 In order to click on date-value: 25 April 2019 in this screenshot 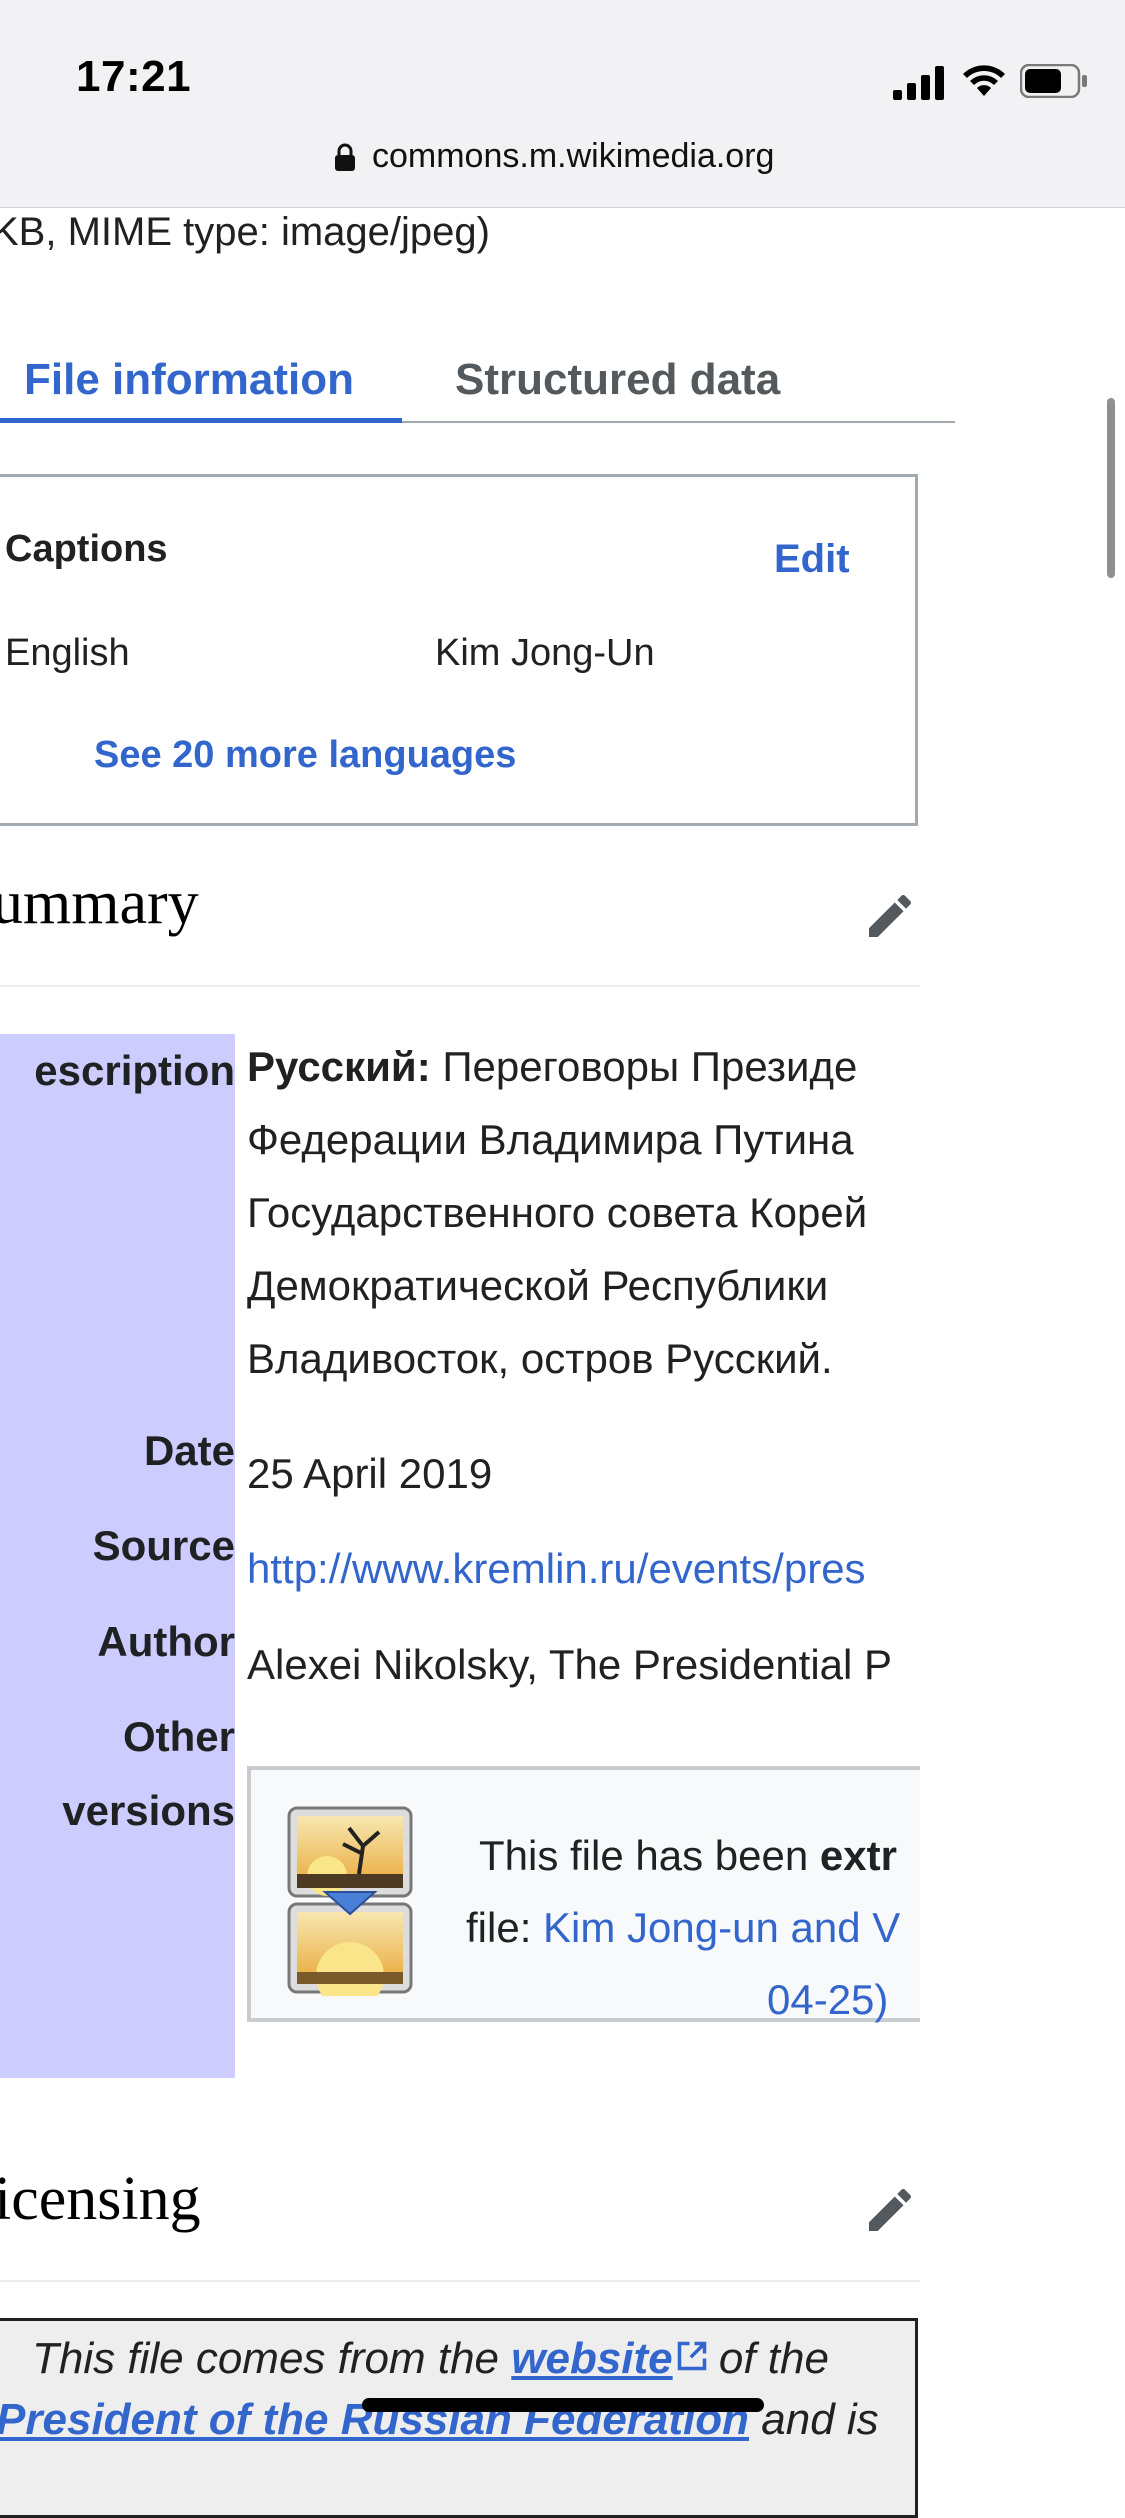, I will do `click(370, 1473)`.